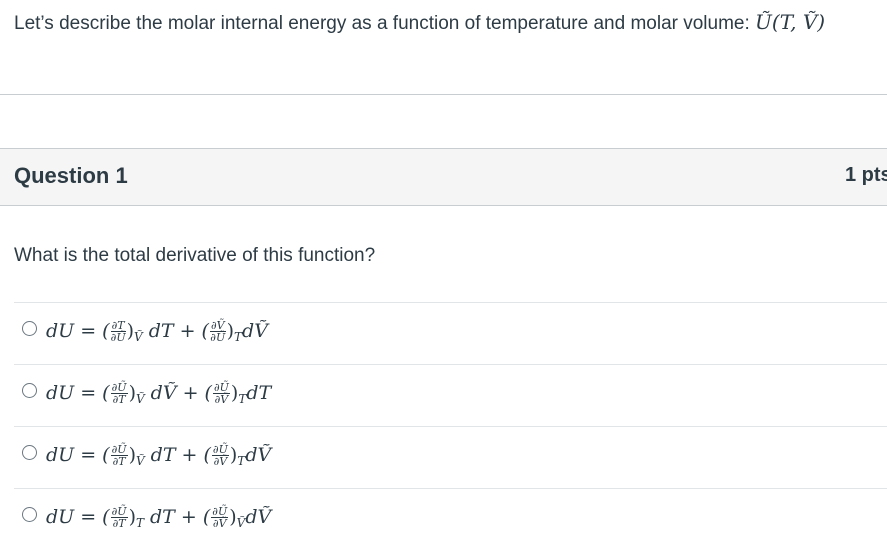 Image resolution: width=887 pixels, height=550 pixels. I want to click on answer-option-4: dU = ( ∂Ũ ∂T) TdT + ( ∂Ũ ∂Ṽ) ṼdṼ, so click(450, 519).